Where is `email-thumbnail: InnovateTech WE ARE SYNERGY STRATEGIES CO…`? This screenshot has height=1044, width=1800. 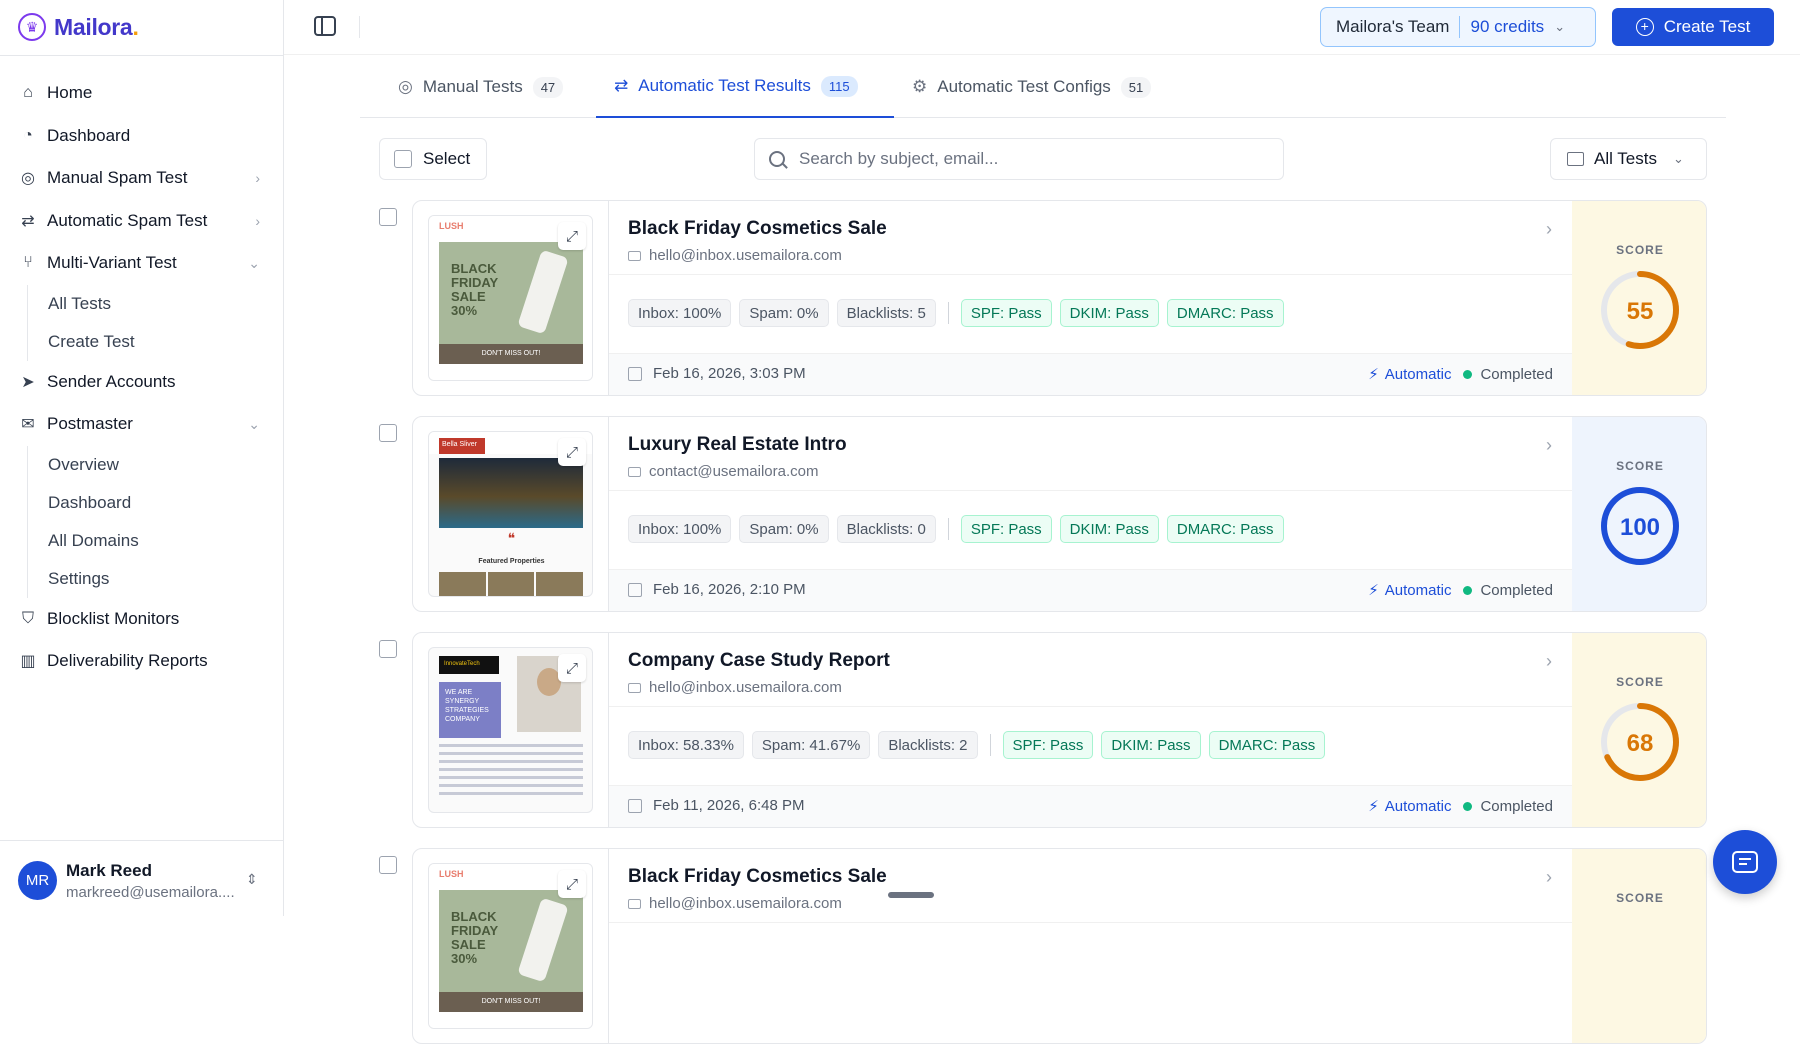
email-thumbnail: InnovateTech WE ARE SYNERGY STRATEGIES CO… is located at coordinates (510, 730).